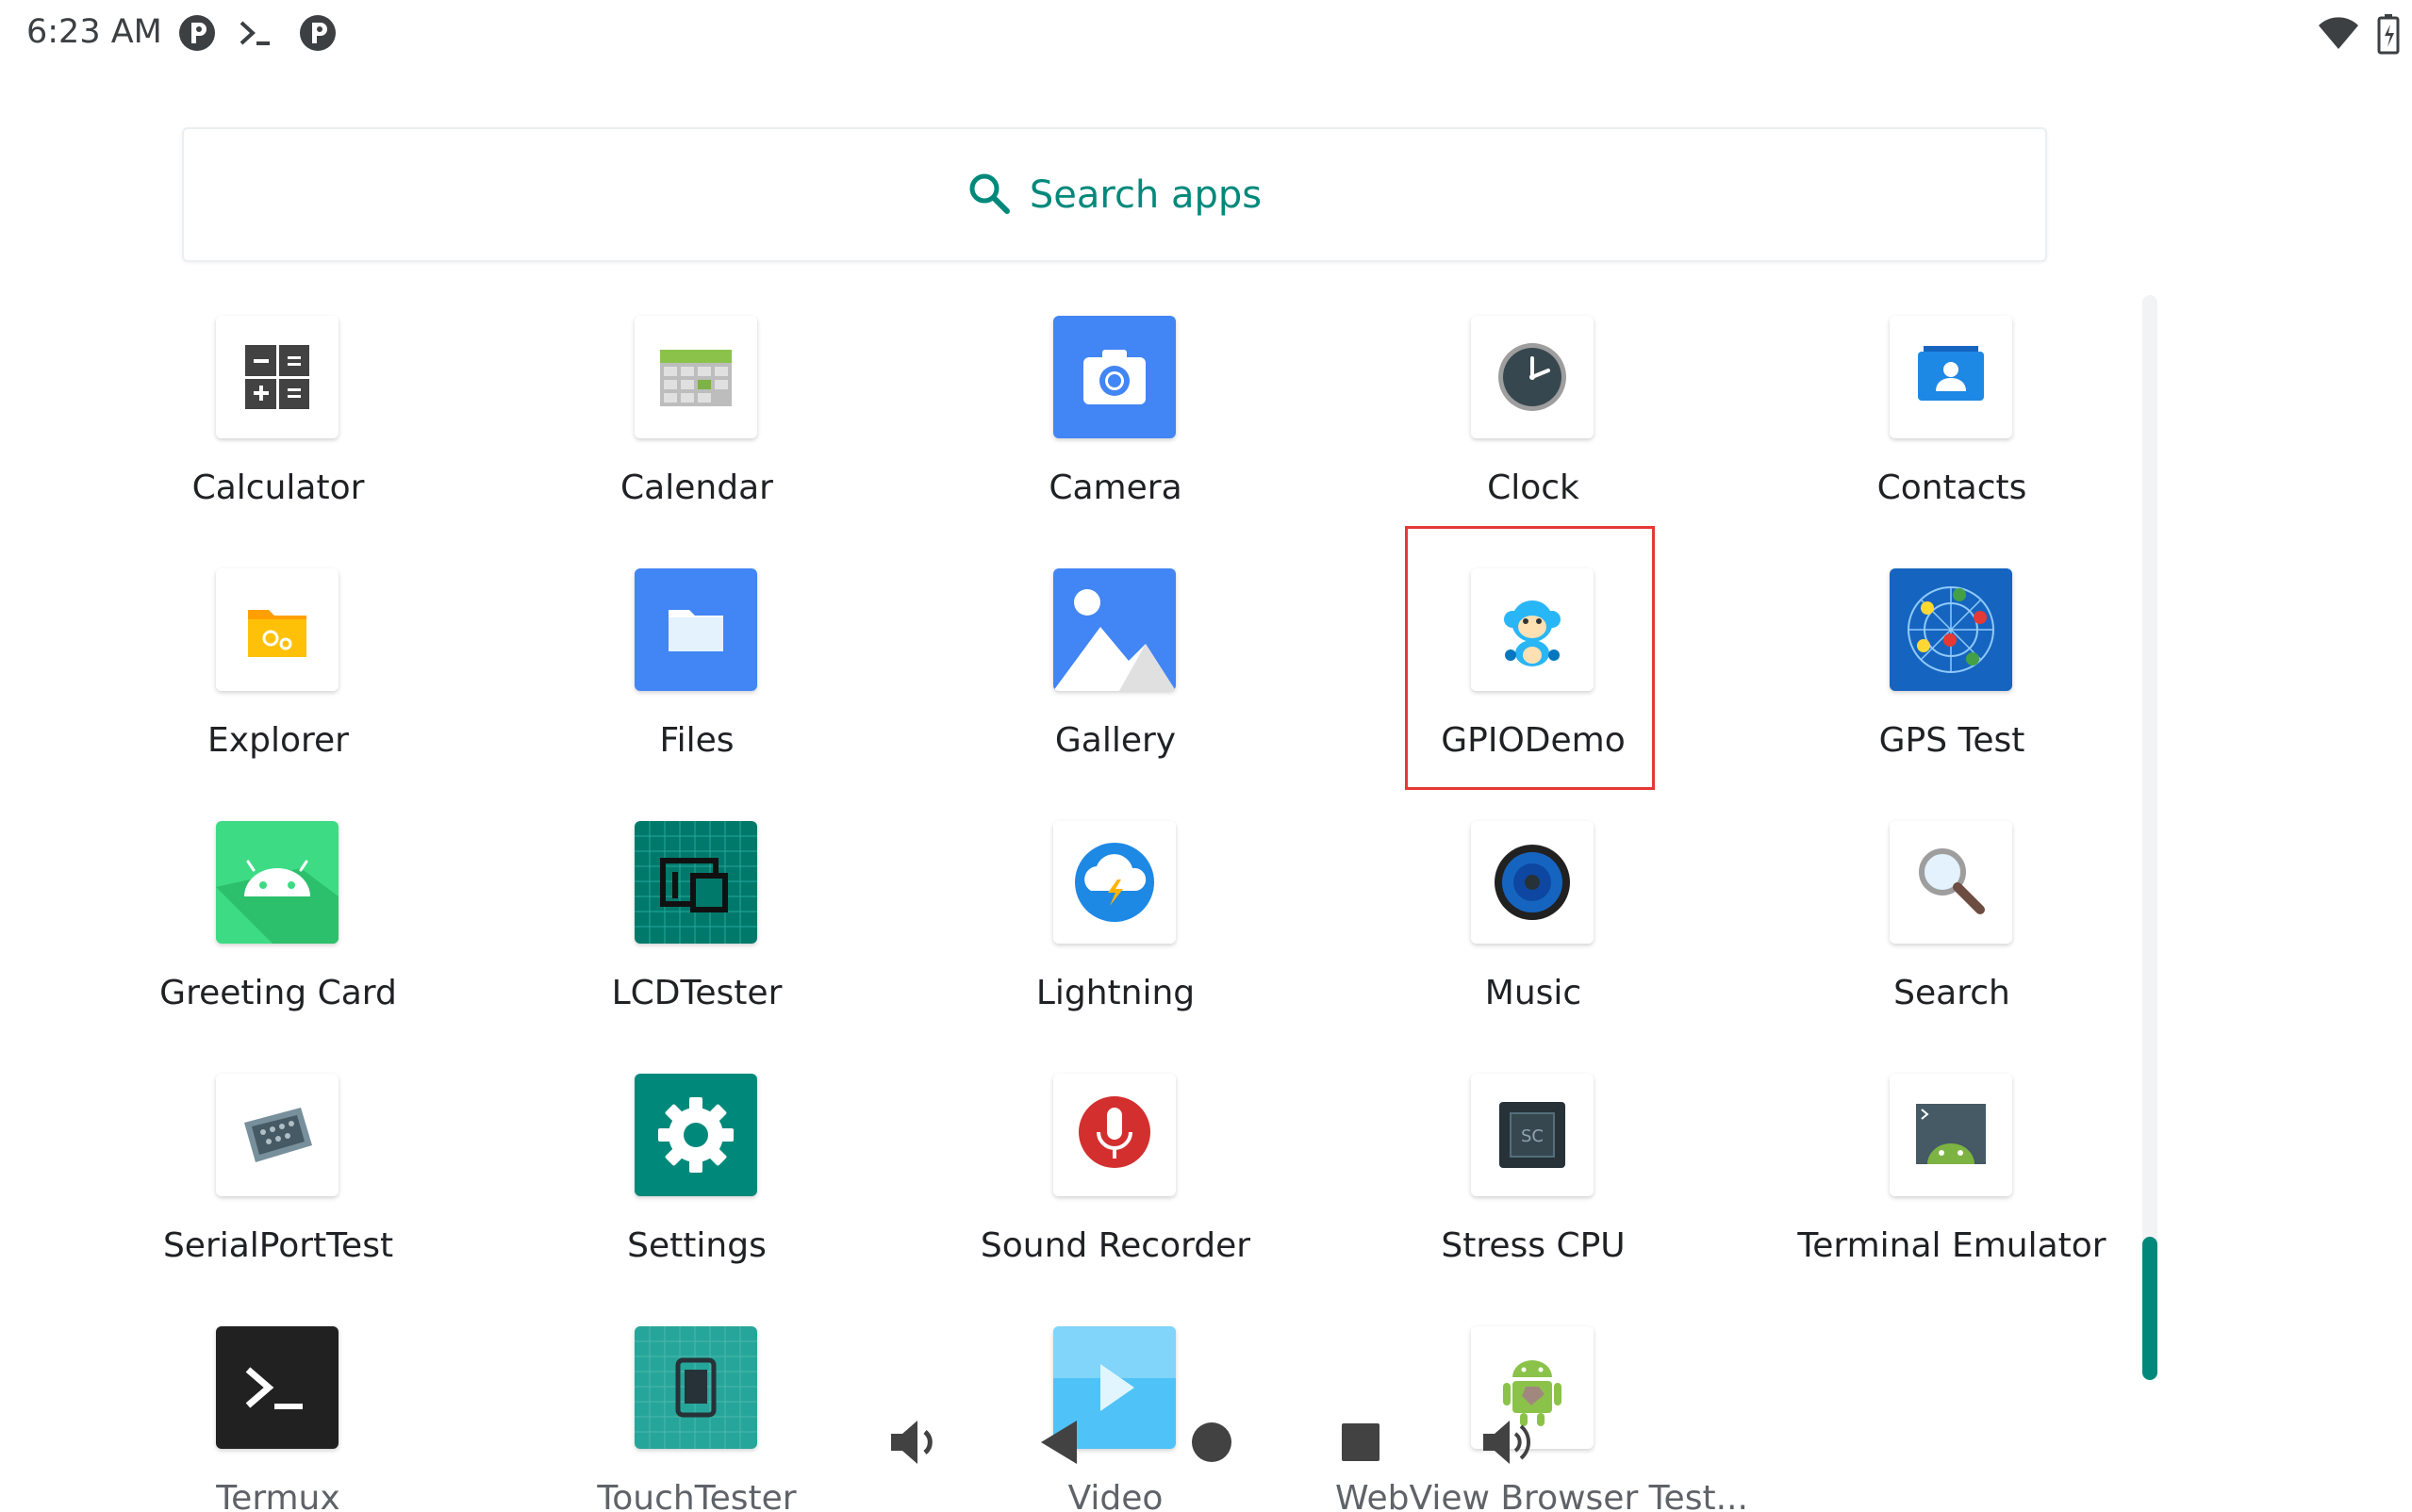 The width and height of the screenshot is (2412, 1512). I want to click on app-label: Lightning, so click(1115, 993).